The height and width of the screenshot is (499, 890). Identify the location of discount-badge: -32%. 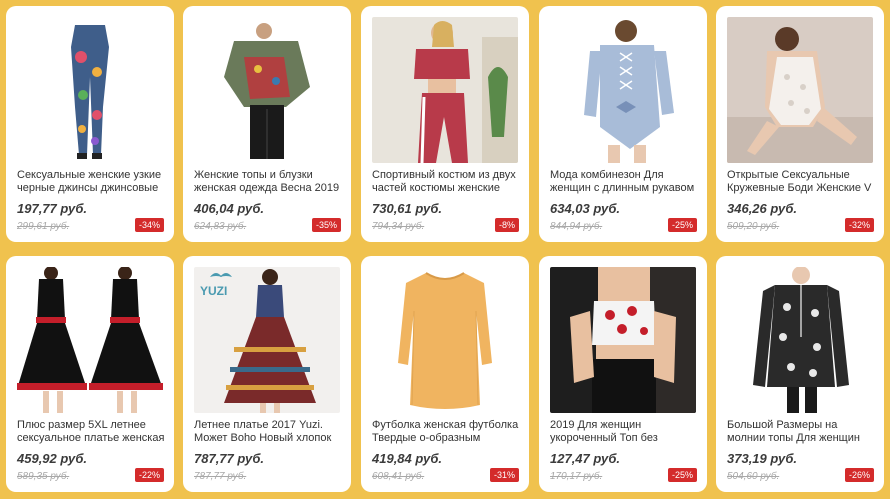
(859, 225).